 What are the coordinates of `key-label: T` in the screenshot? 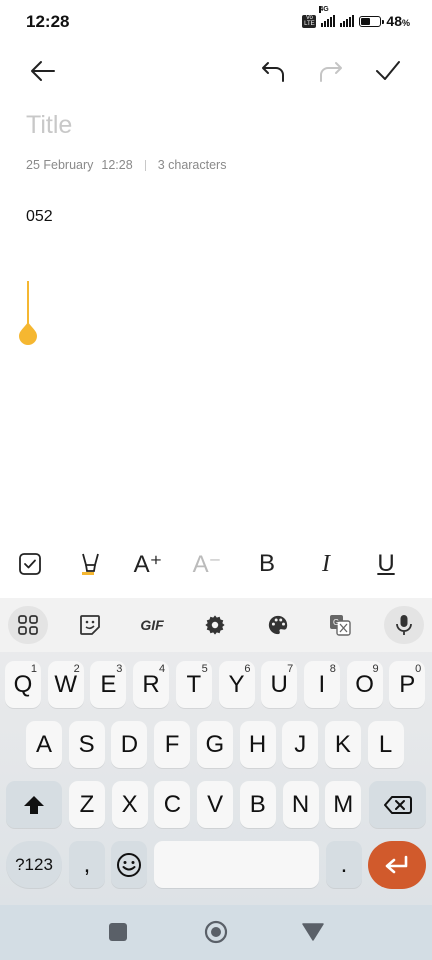 It's located at (194, 684).